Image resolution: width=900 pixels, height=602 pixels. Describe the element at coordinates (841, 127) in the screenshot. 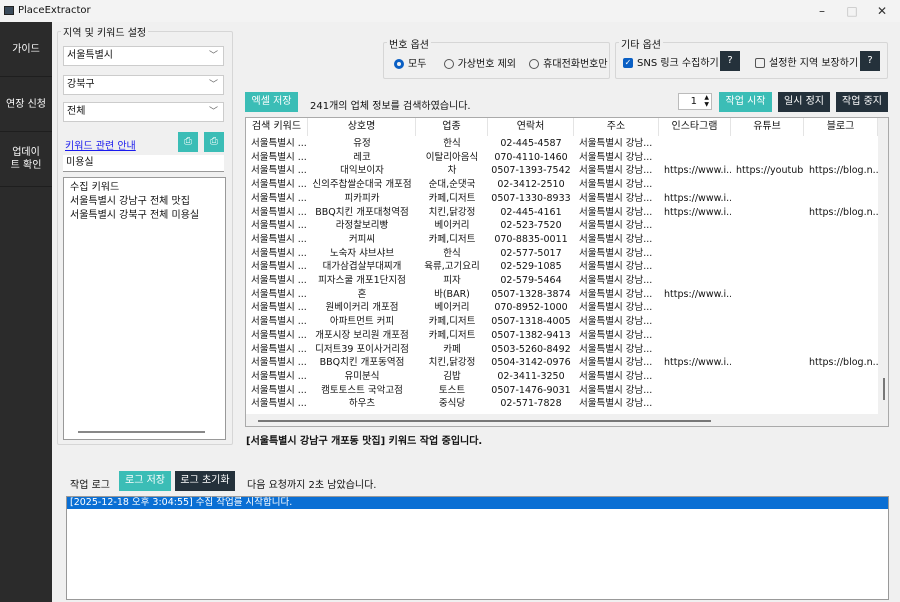

I see `column-header: 블로그` at that location.